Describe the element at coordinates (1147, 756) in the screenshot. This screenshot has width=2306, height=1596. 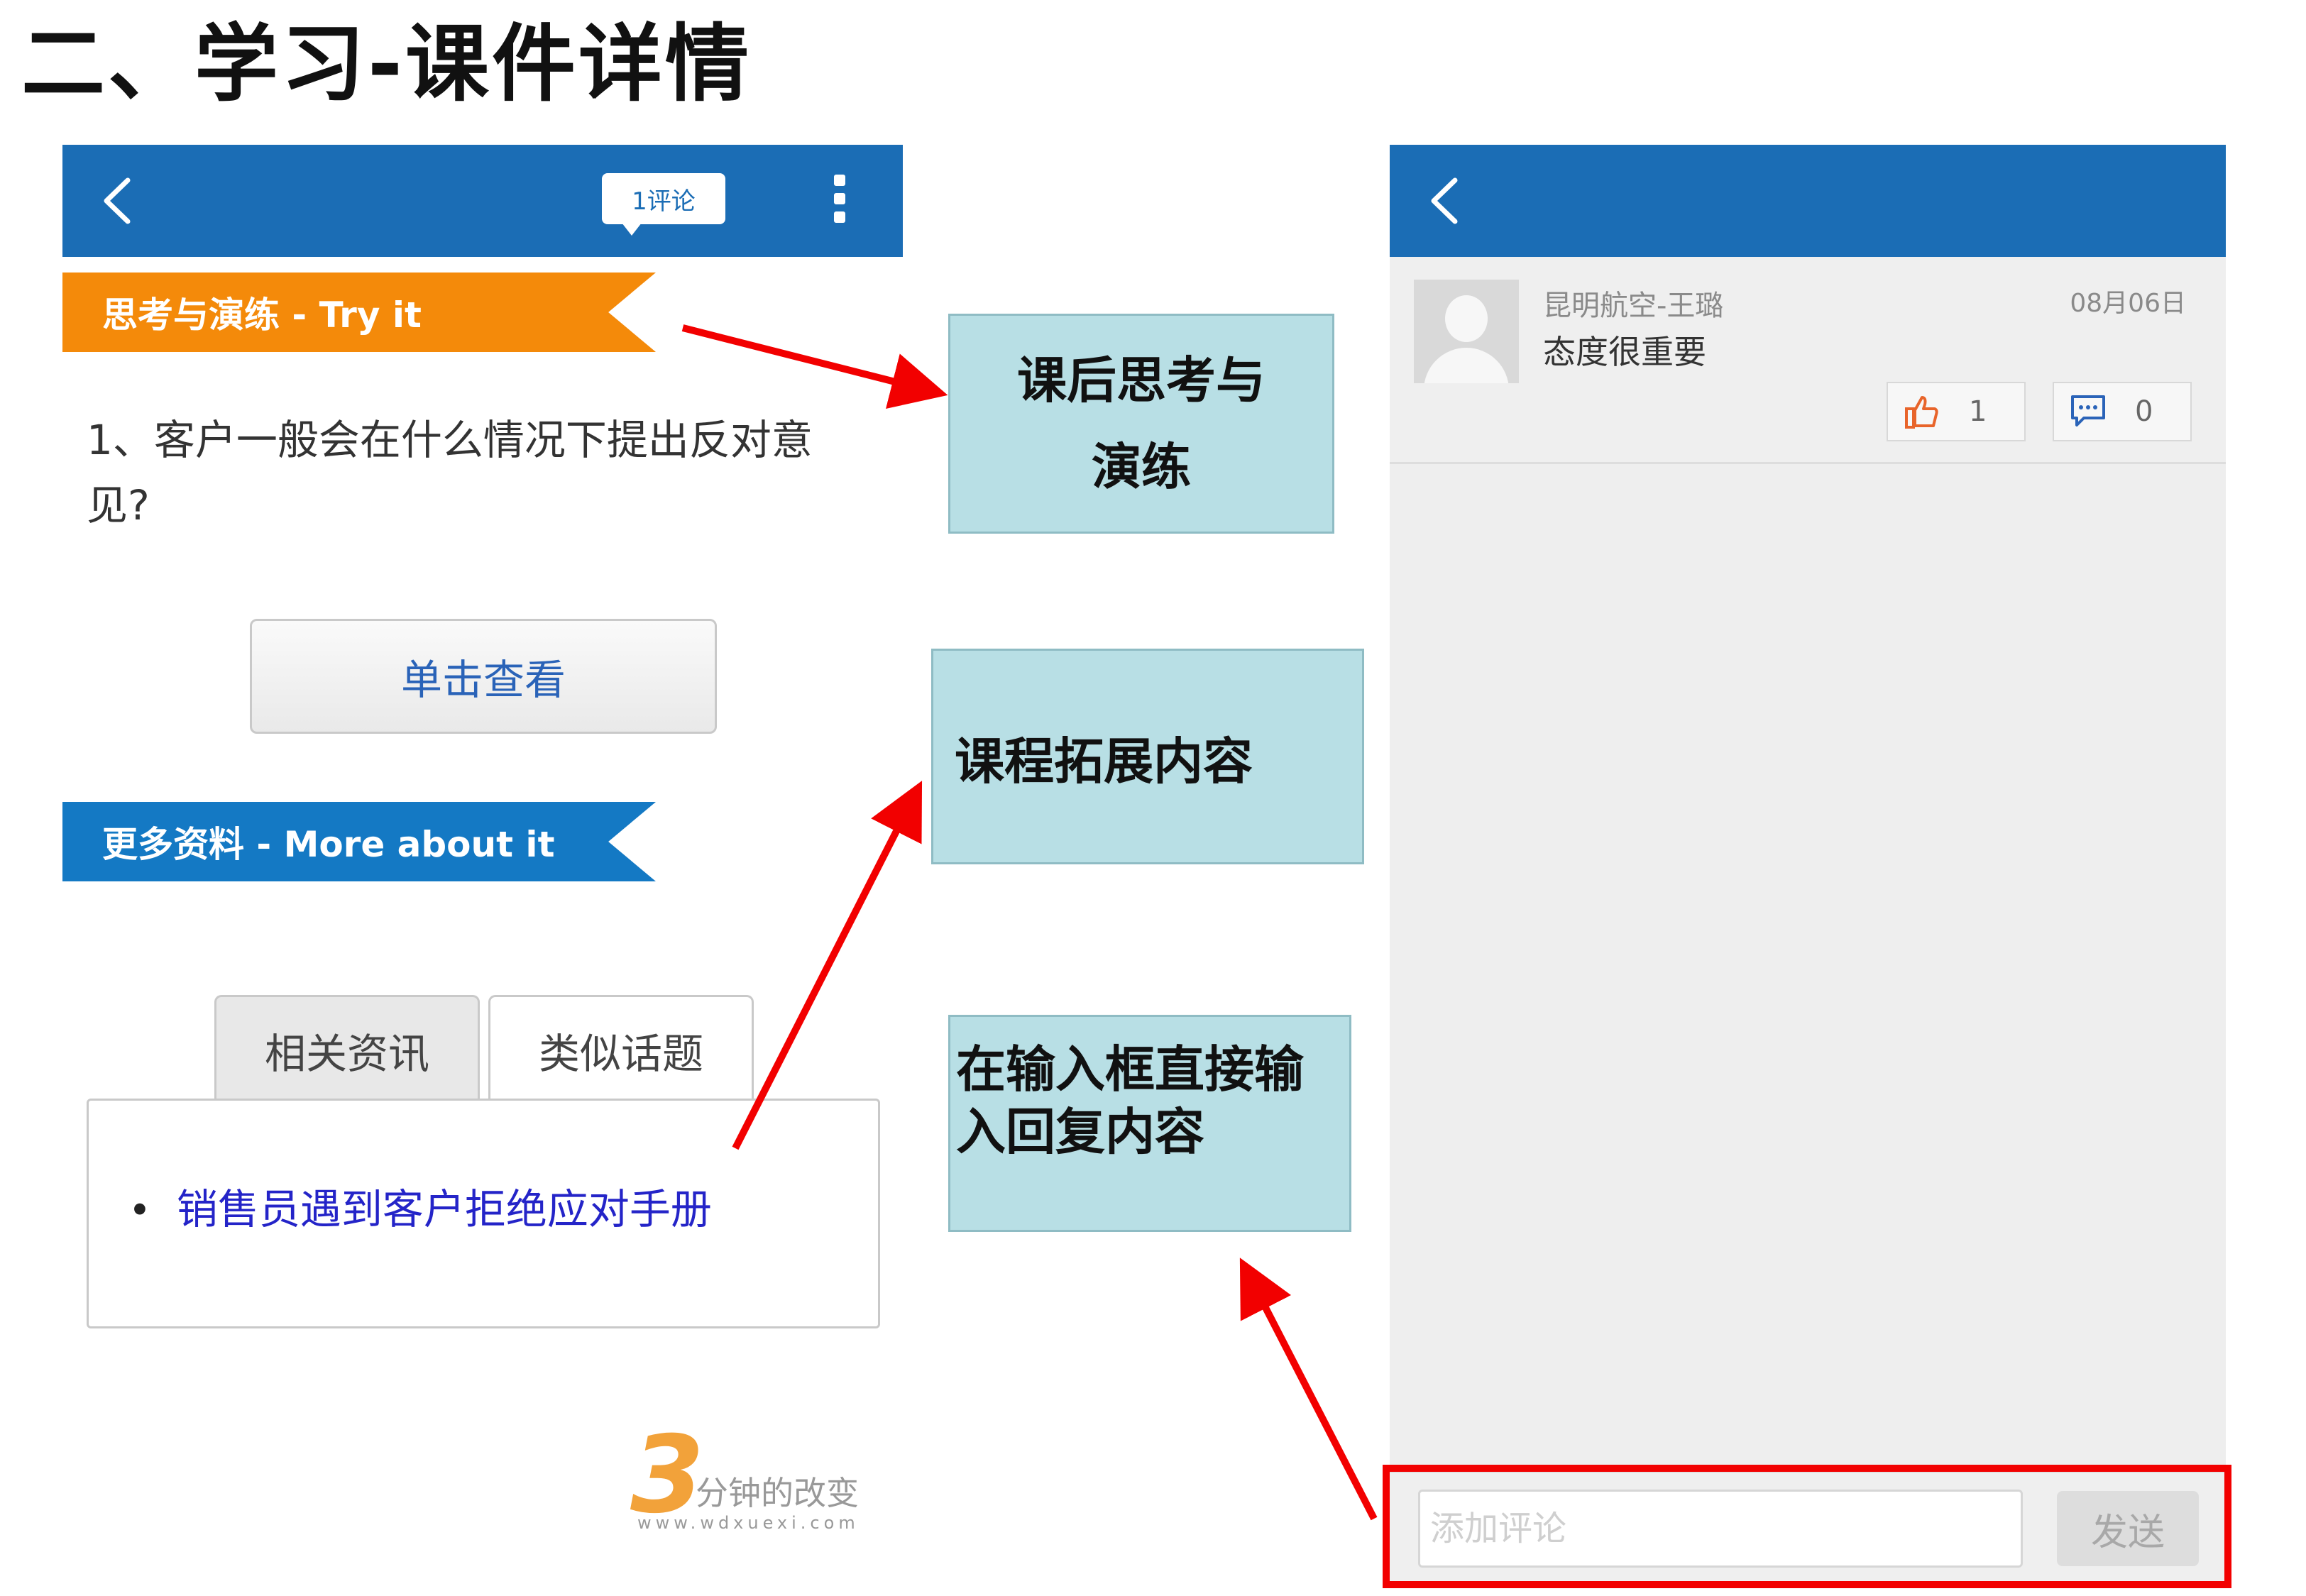
I see `callout-course-extension: 课程拓展内容` at that location.